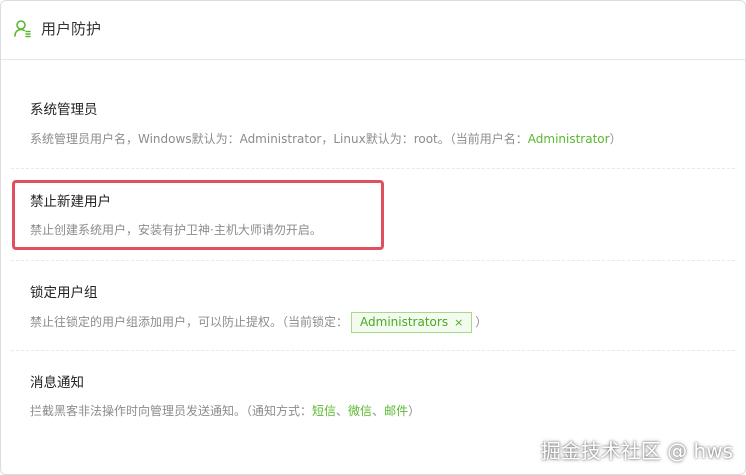 This screenshot has width=746, height=475. I want to click on section-title-disable-new-user: 禁止新建用户, so click(70, 202).